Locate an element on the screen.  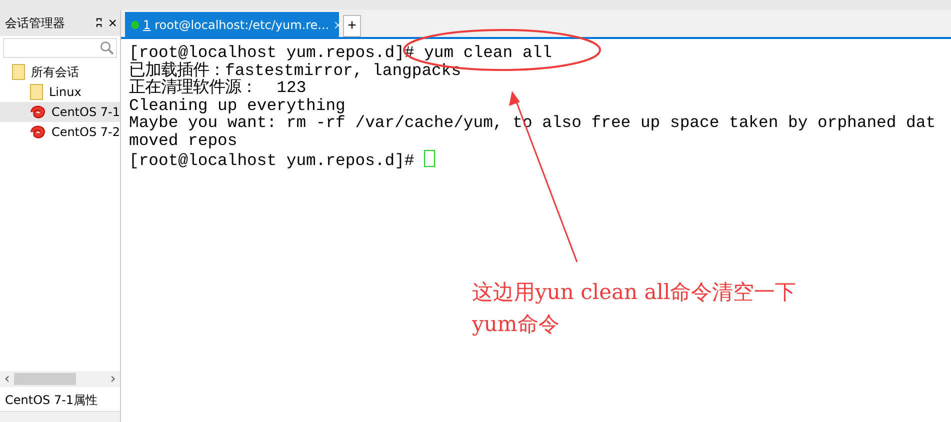
tree-item: 所有会话 is located at coordinates (60, 72).